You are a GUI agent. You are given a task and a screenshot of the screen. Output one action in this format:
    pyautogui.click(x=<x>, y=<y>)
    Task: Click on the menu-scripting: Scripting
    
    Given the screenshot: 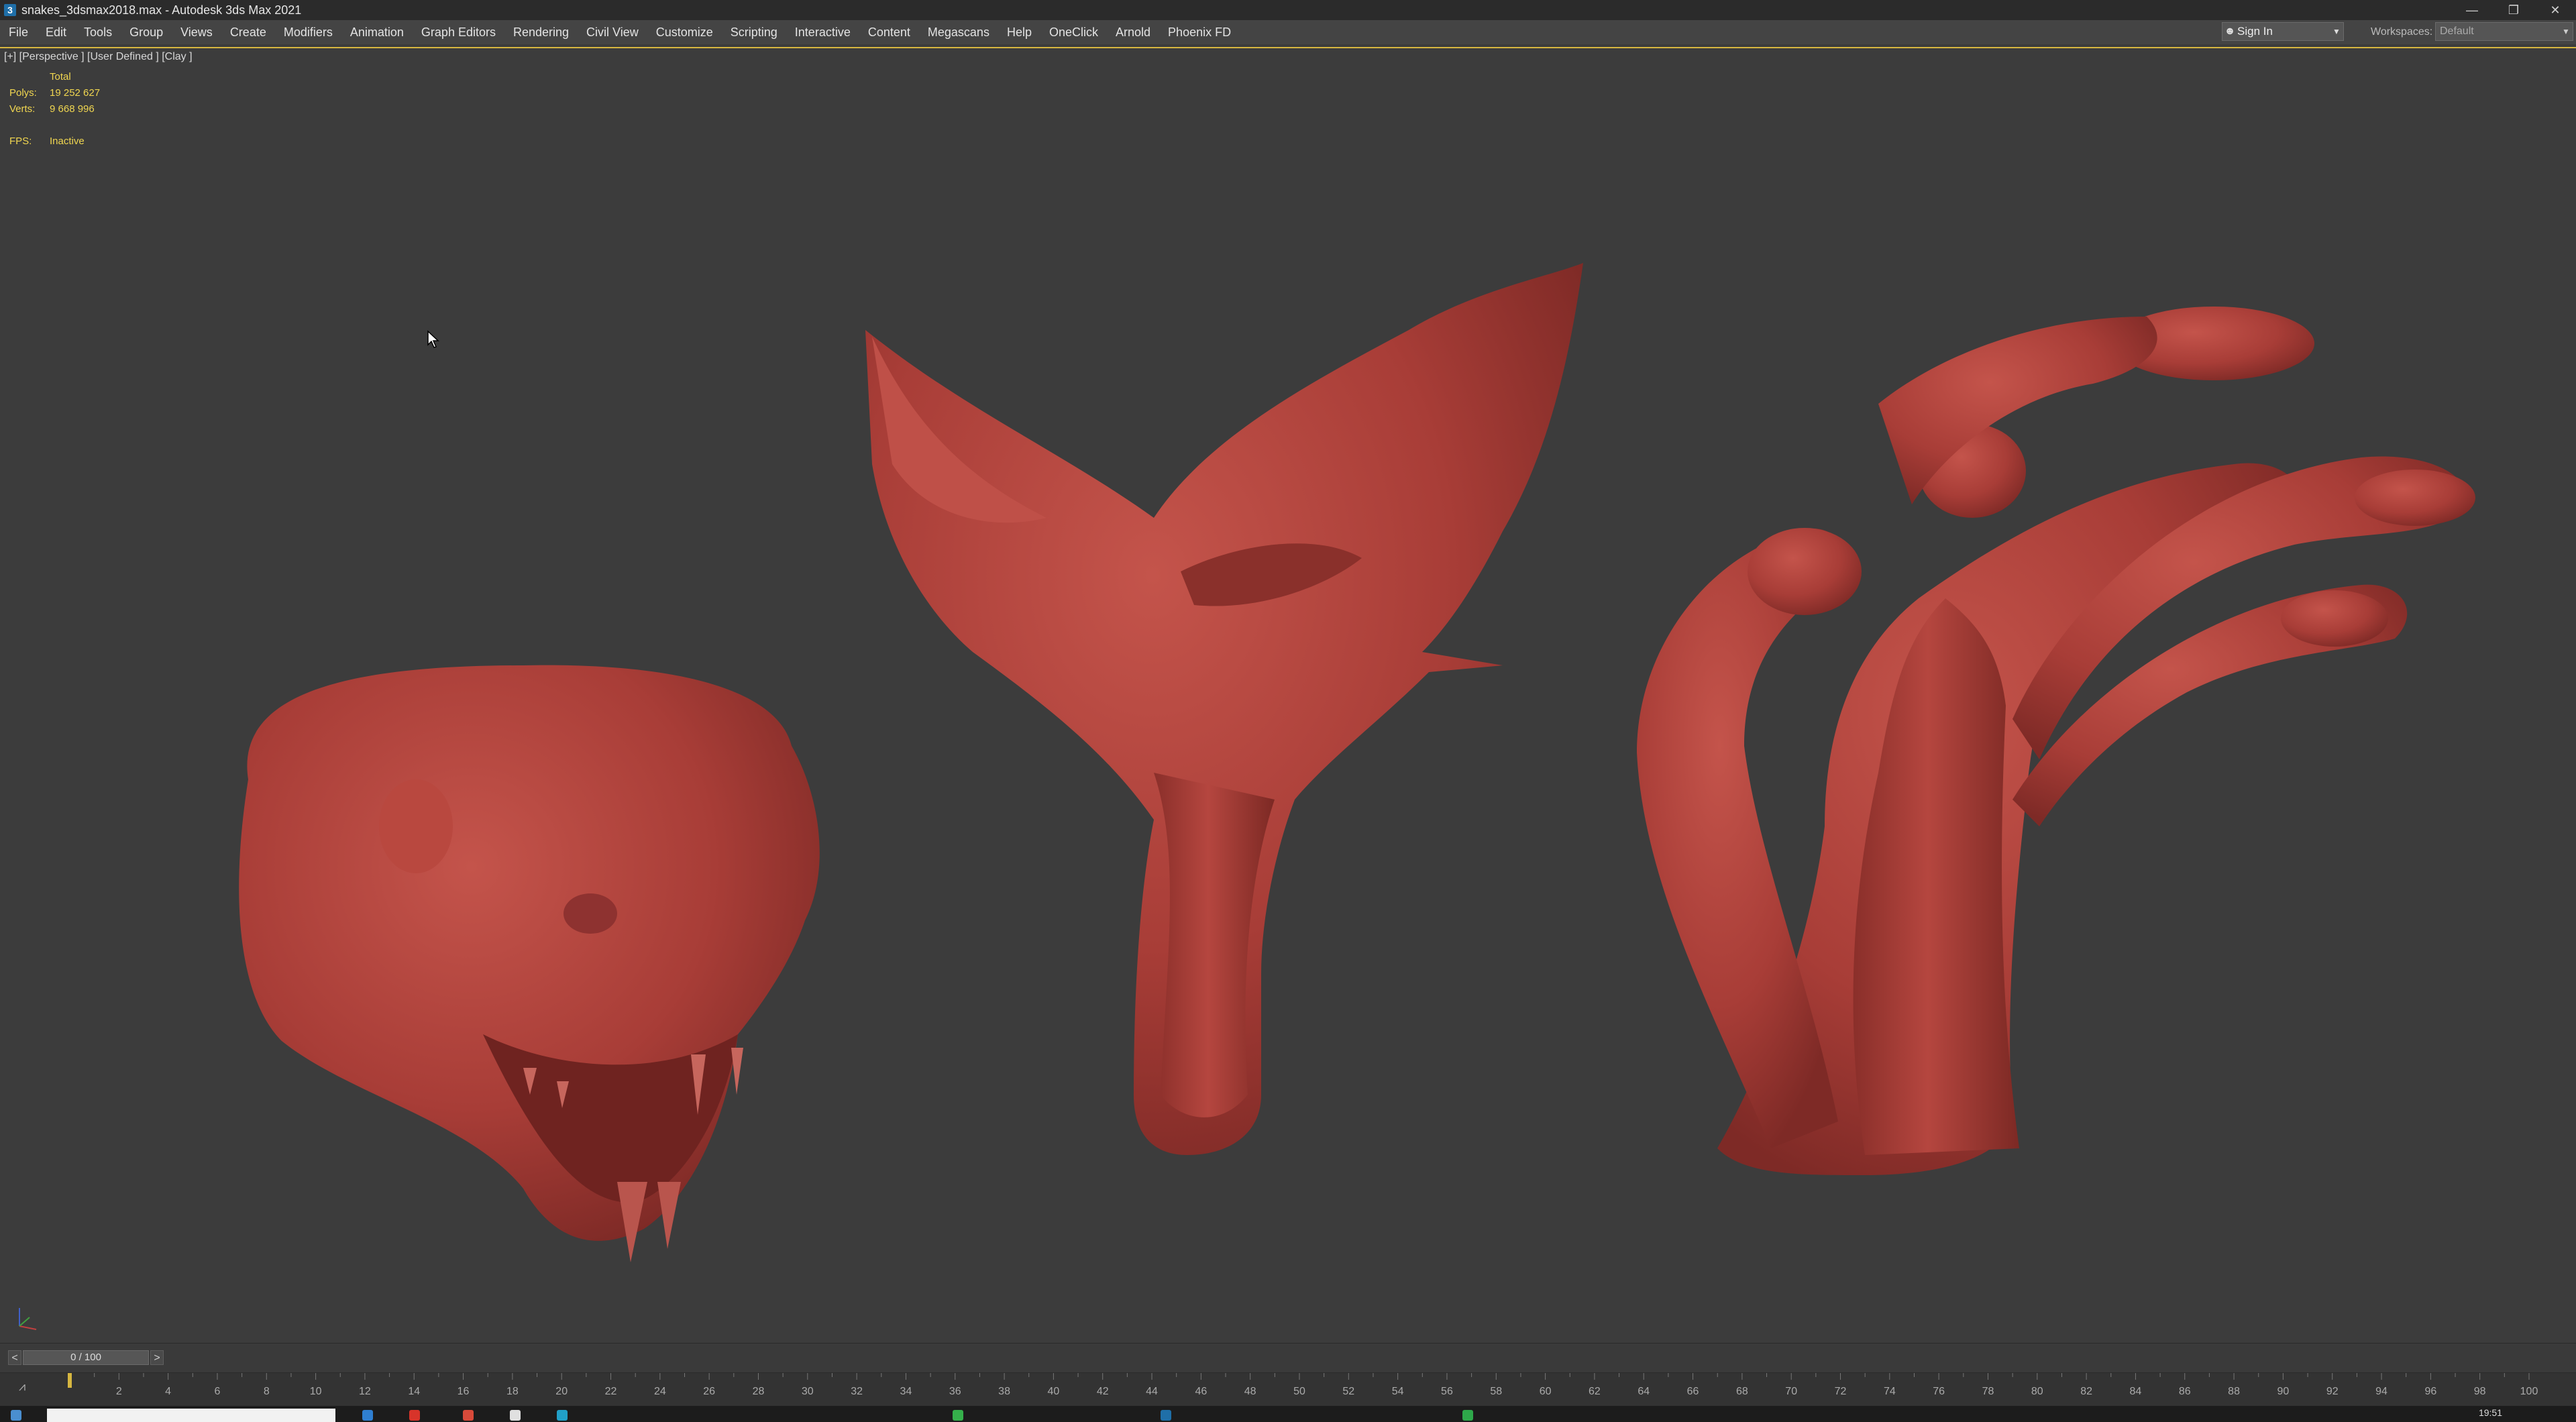 What is the action you would take?
    pyautogui.click(x=754, y=32)
    